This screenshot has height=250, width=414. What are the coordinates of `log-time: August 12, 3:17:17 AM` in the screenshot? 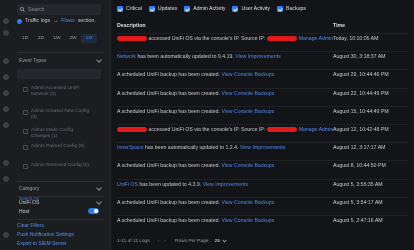 It's located at (359, 148).